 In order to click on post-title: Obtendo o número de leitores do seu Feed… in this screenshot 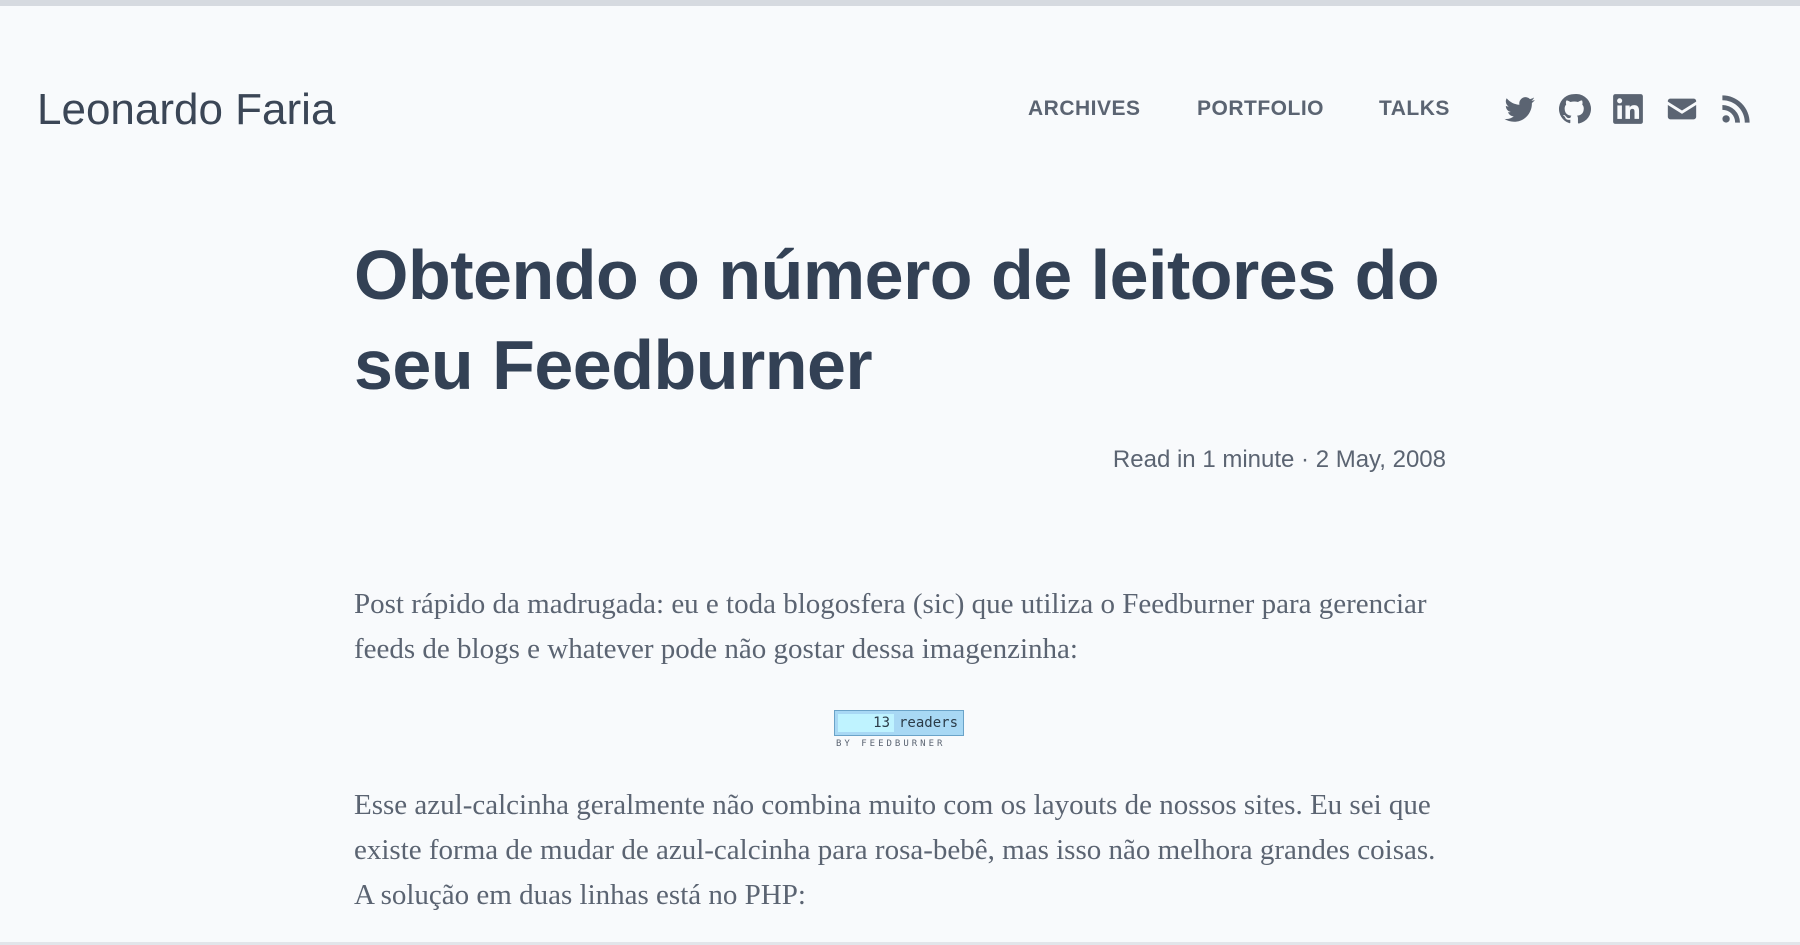, I will do `click(900, 320)`.